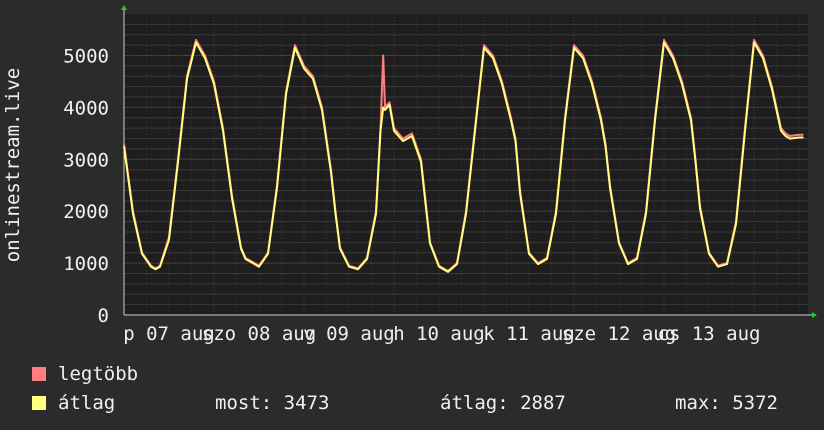 The height and width of the screenshot is (430, 824). Describe the element at coordinates (86, 57) in the screenshot. I see `y-tick-label: 5000` at that location.